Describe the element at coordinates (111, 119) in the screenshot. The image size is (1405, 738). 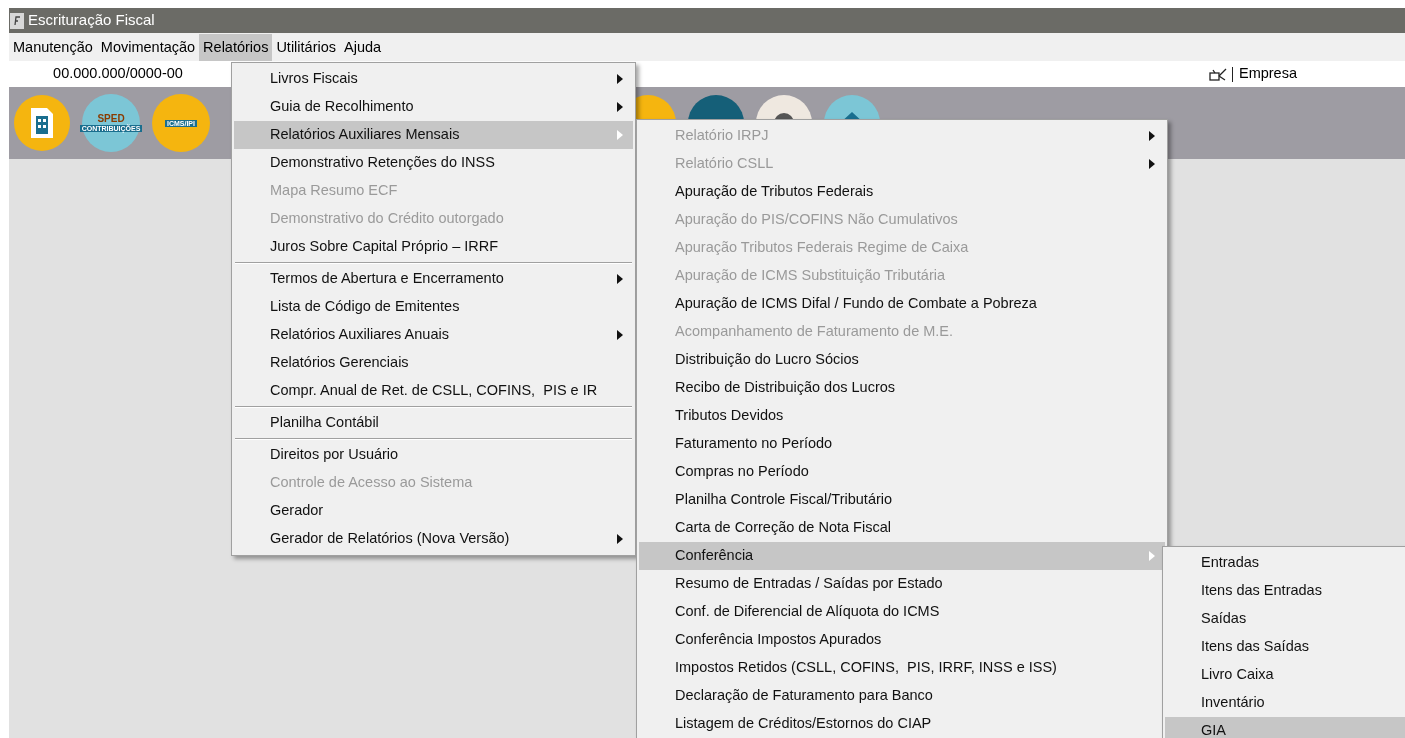
I see `badge-label: SPED` at that location.